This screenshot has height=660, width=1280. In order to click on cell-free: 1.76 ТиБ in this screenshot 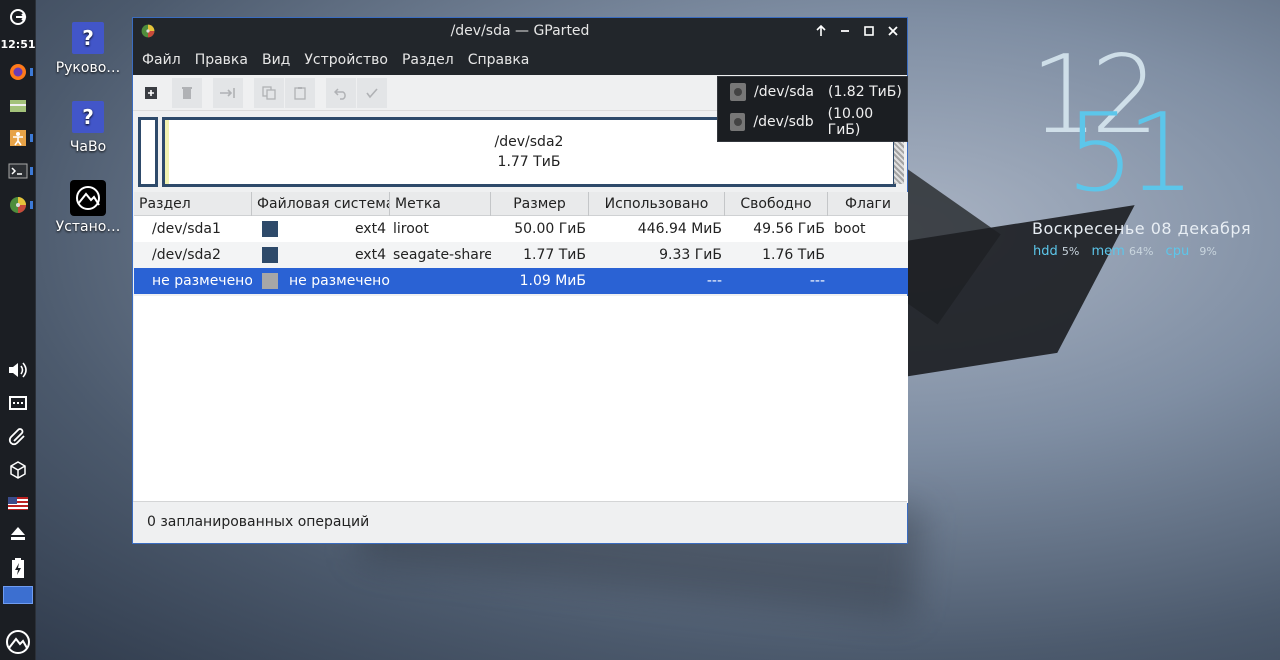, I will do `click(793, 255)`.